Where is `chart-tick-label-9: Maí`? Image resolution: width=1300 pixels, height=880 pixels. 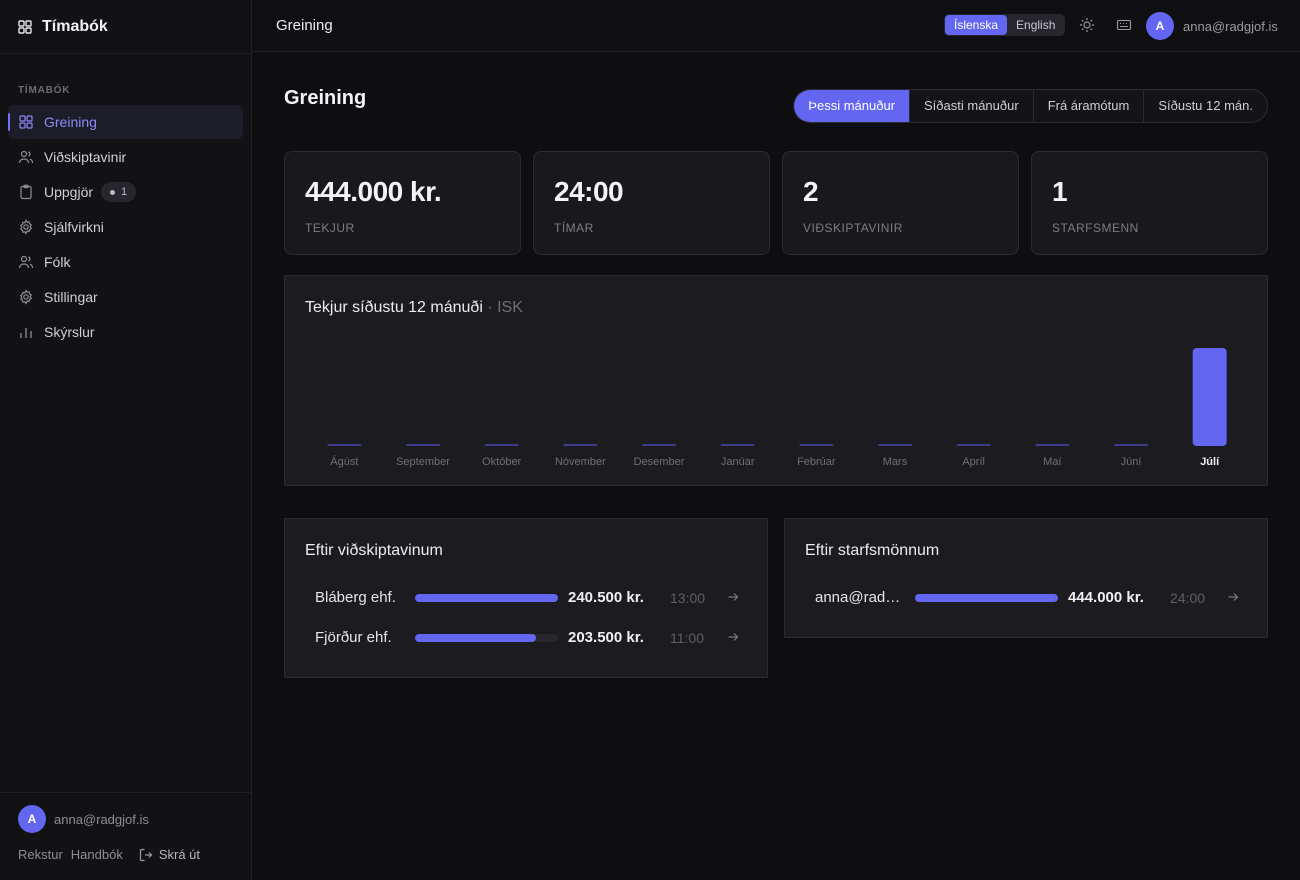
chart-tick-label-9: Maí is located at coordinates (1052, 462).